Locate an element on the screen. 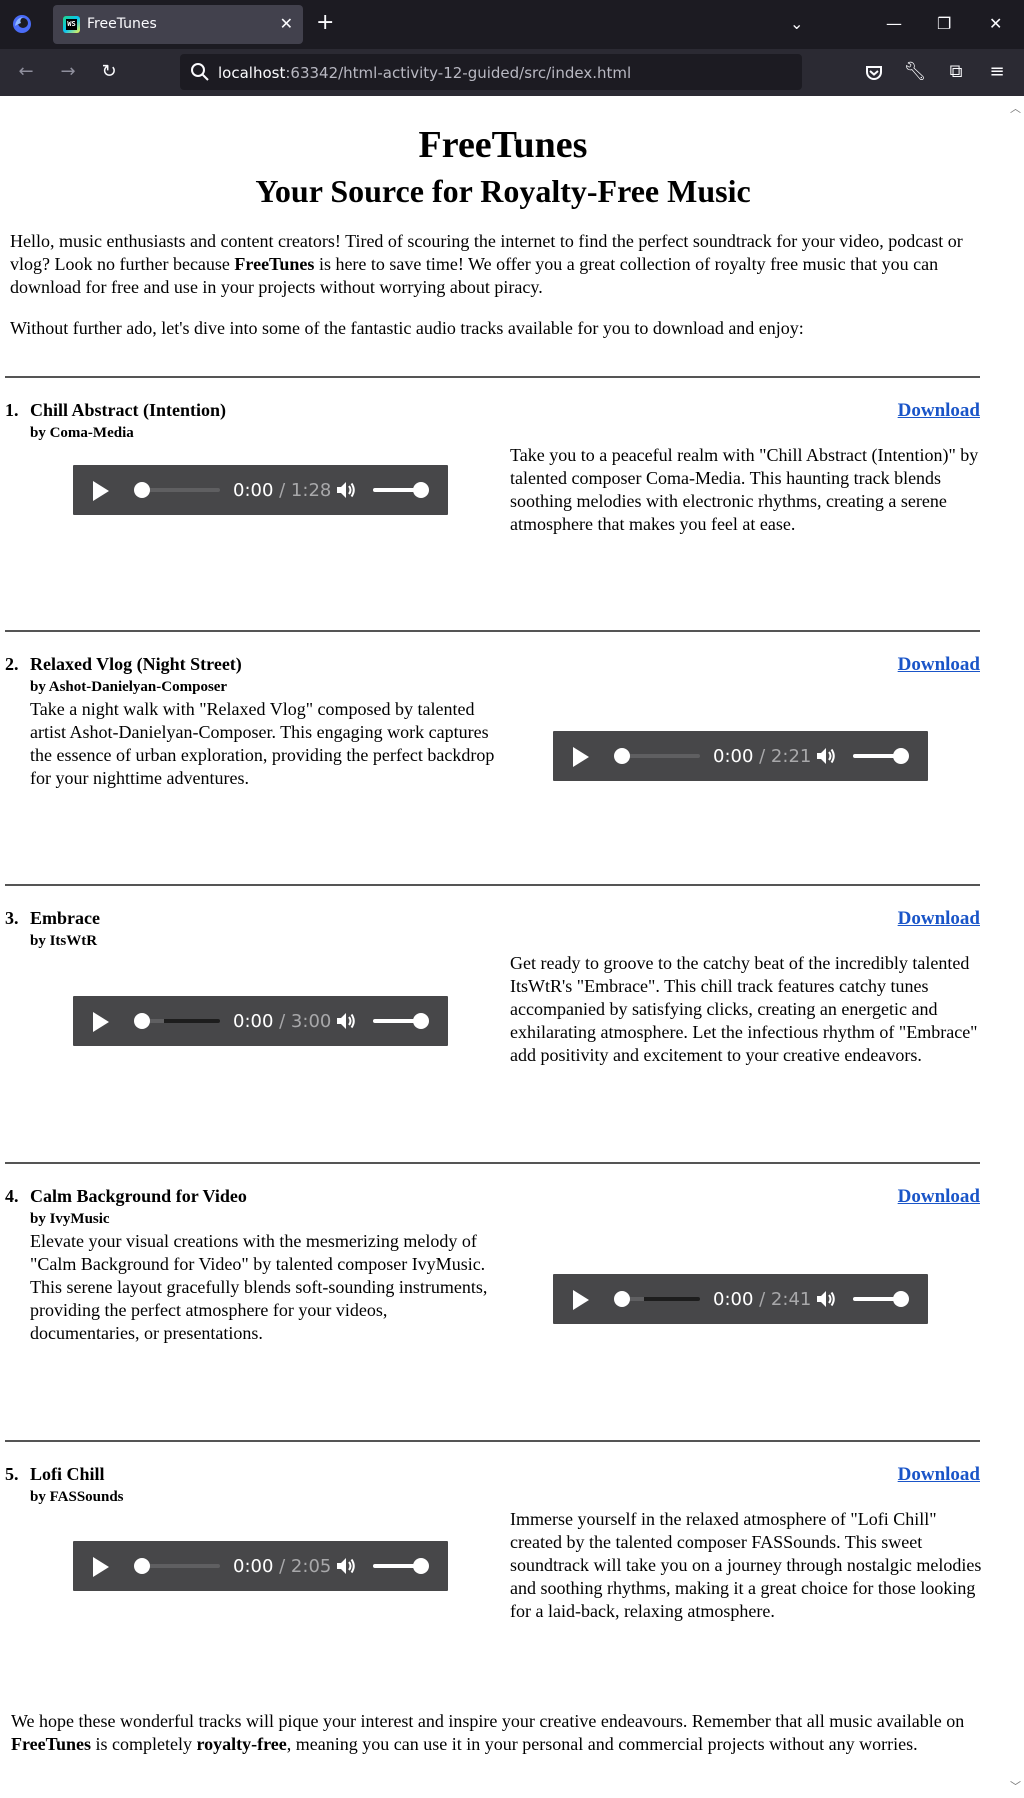 This screenshot has width=1024, height=1798. new-tab-icon: + is located at coordinates (325, 23).